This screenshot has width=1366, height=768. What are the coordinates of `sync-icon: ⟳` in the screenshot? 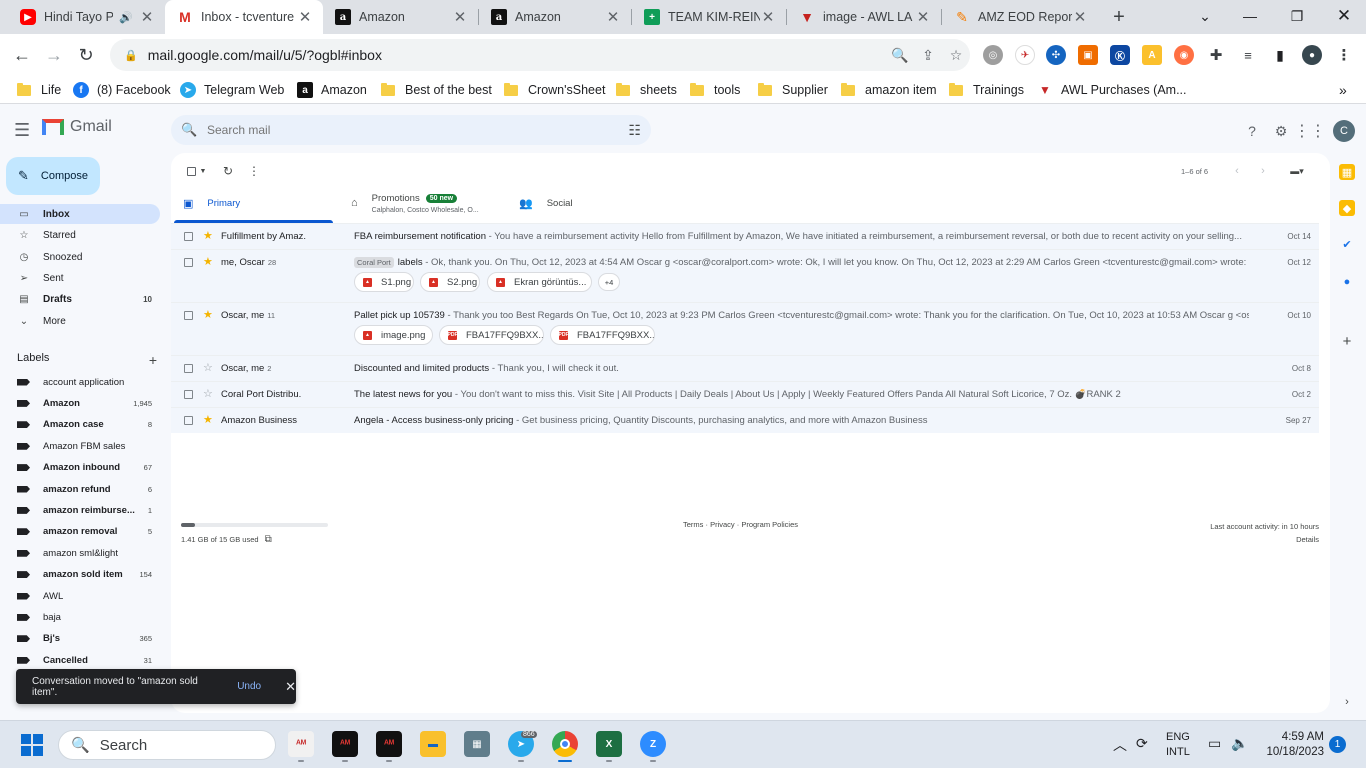 It's located at (1142, 743).